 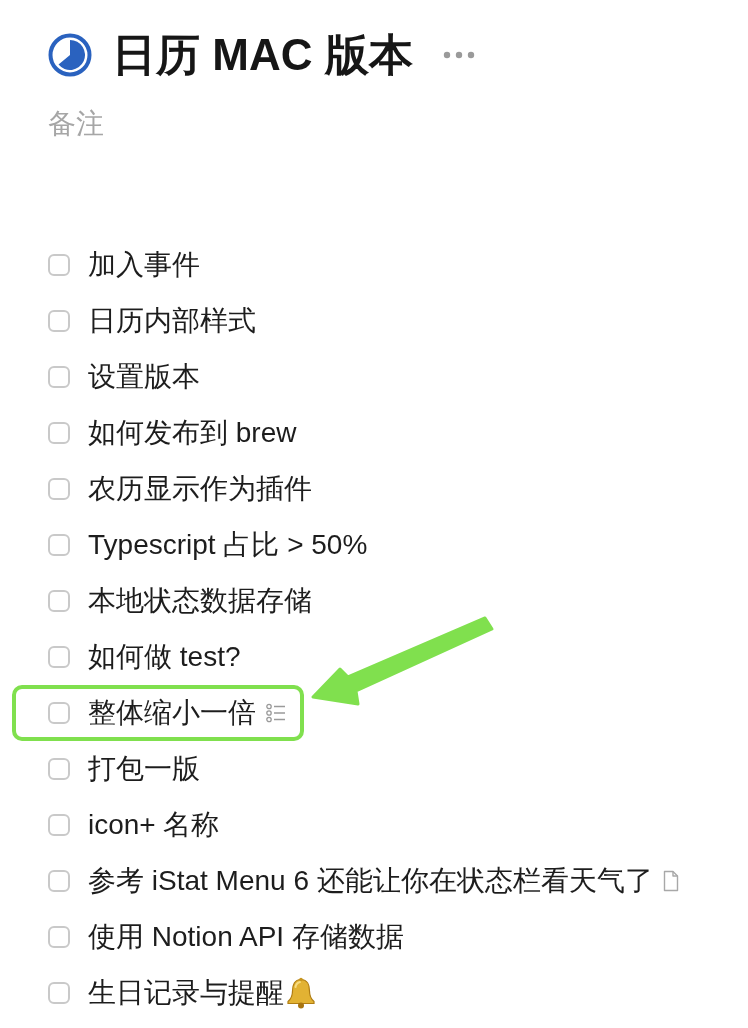 What do you see at coordinates (200, 489) in the screenshot?
I see `task-text: 农历显示作为插件` at bounding box center [200, 489].